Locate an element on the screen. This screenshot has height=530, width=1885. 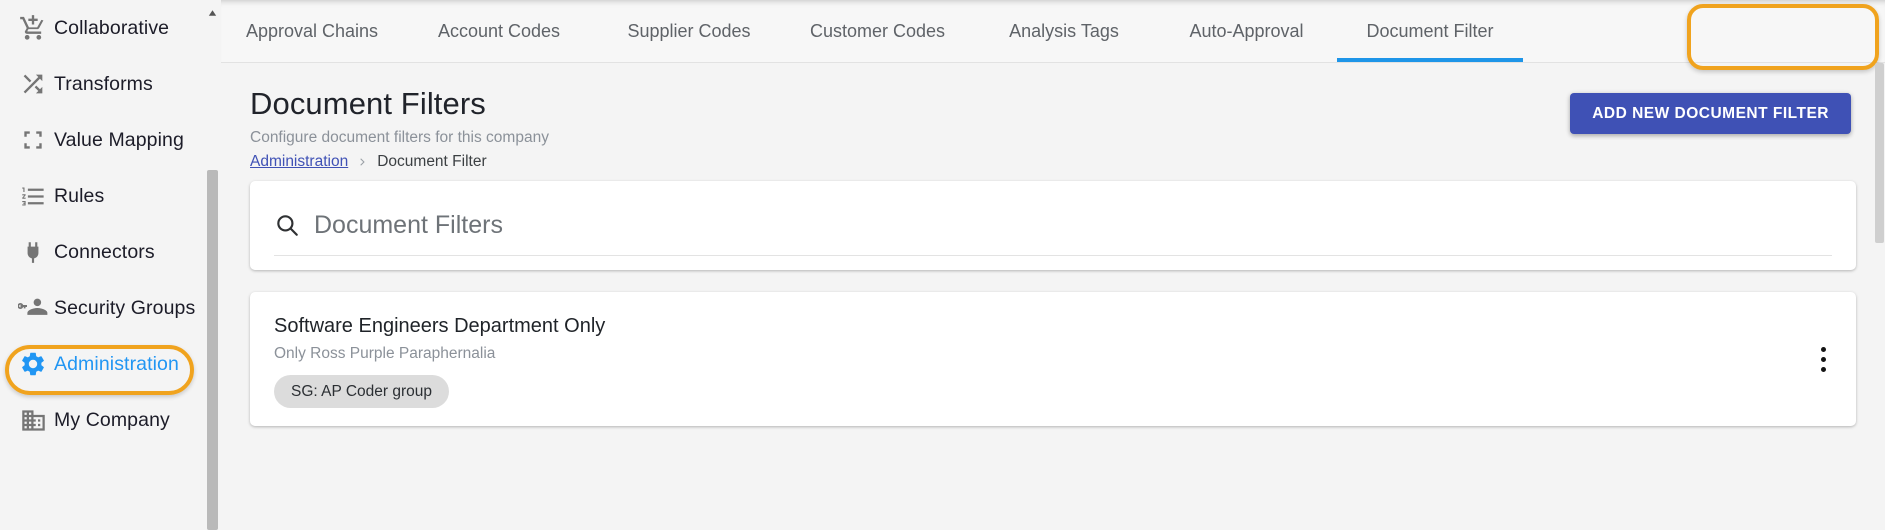
sidebar-scrollbar-thumb is located at coordinates (212, 350).